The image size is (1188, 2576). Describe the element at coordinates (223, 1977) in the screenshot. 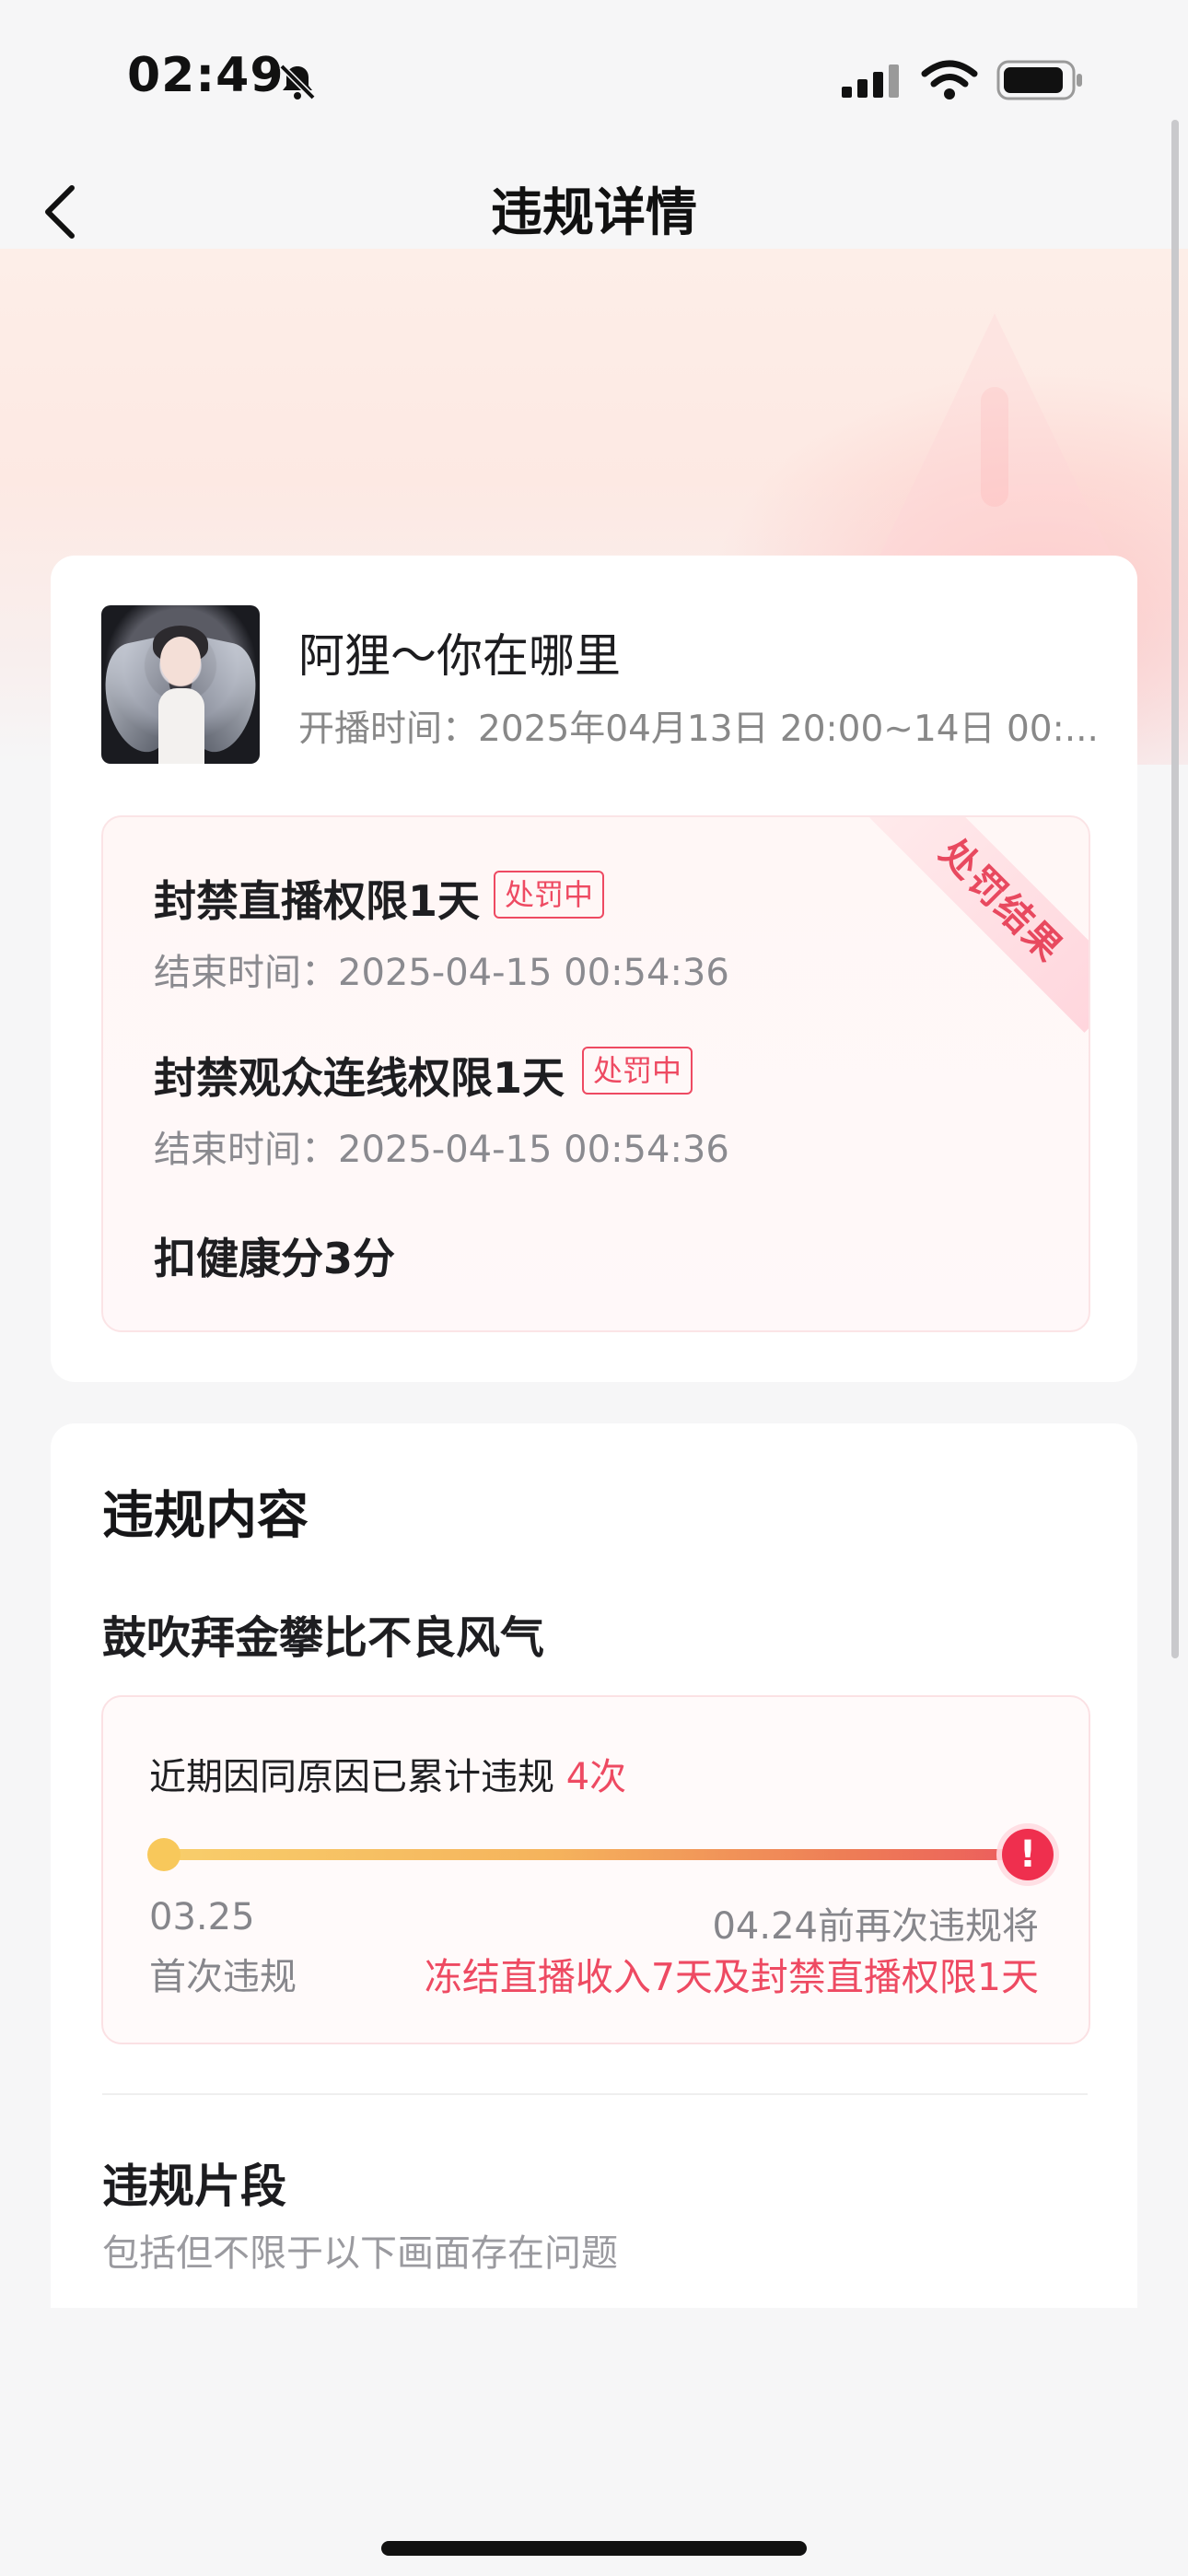

I see `first-violation-label: 首次违规` at that location.